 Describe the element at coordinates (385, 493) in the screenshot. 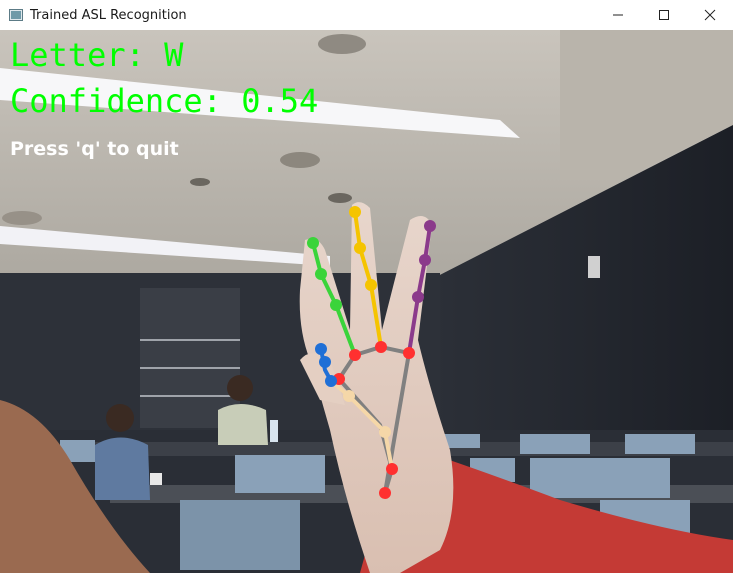

I see `wrist-joint` at that location.